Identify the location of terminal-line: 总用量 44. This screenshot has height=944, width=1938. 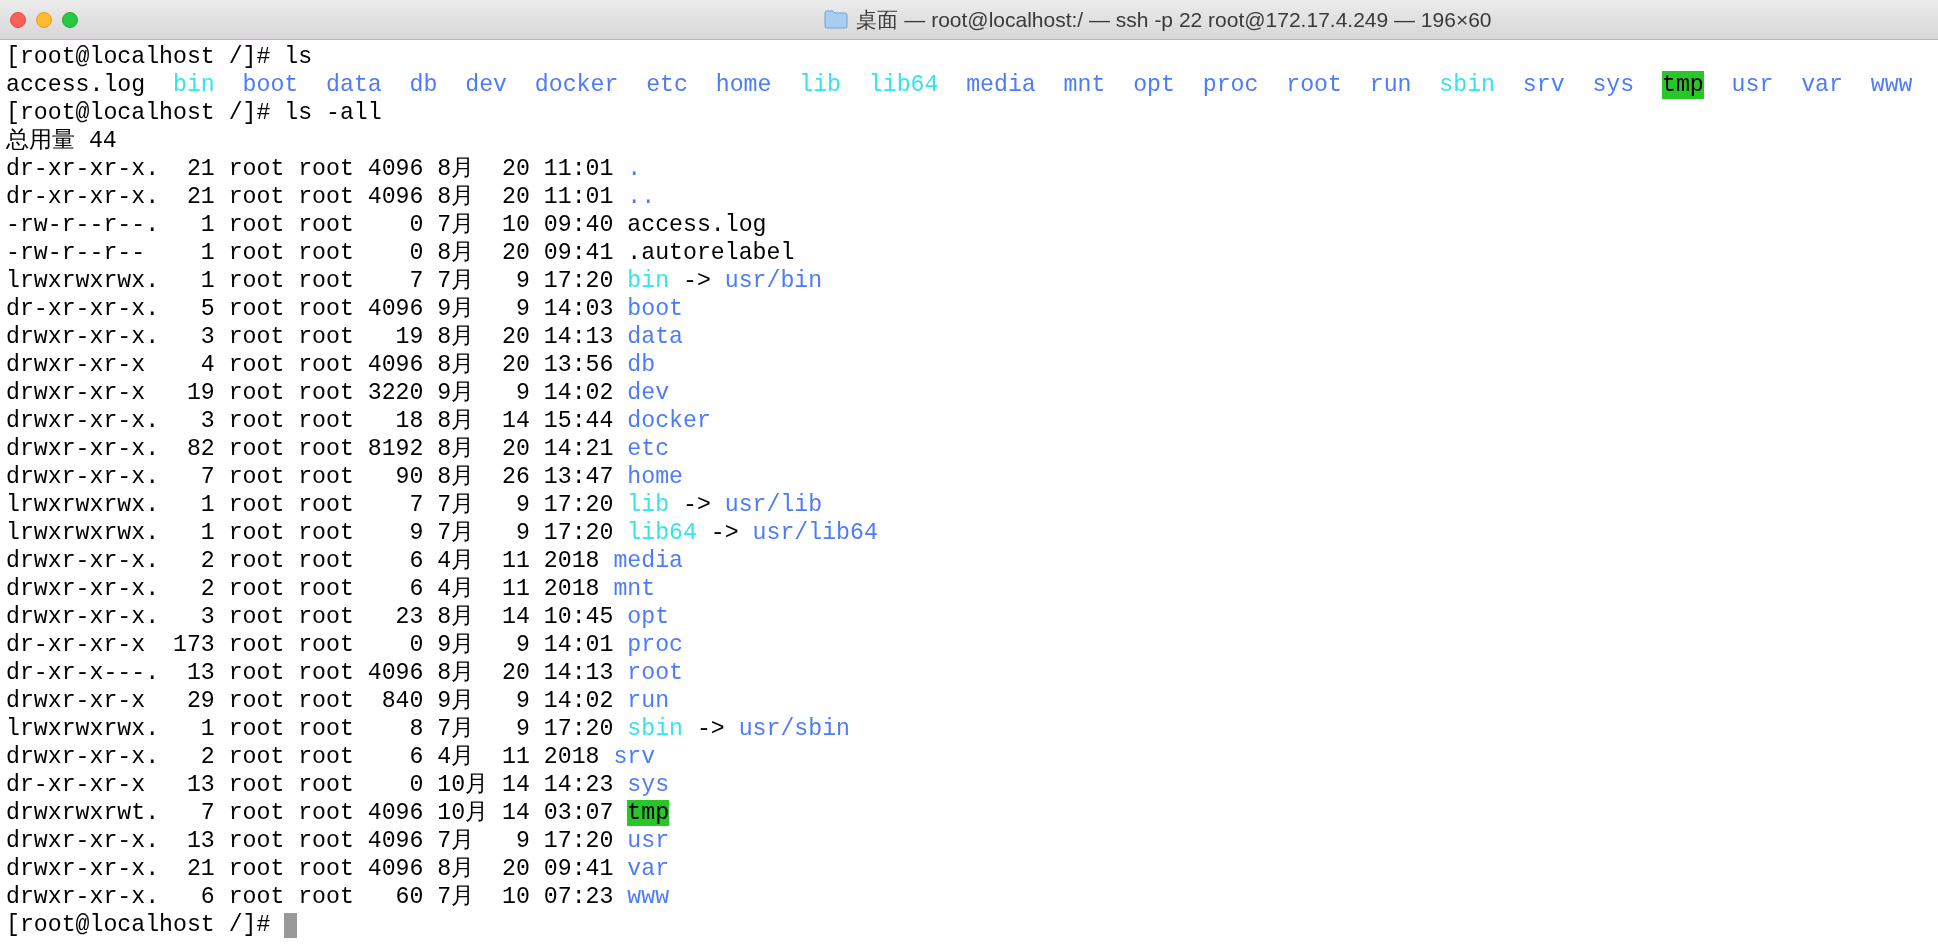
(61, 141).